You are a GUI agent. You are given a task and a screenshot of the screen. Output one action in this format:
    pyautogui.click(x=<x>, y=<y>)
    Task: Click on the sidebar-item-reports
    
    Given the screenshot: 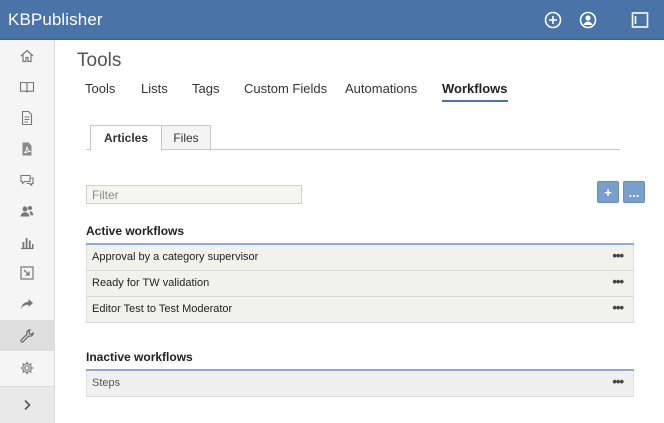 What is the action you would take?
    pyautogui.click(x=27, y=241)
    